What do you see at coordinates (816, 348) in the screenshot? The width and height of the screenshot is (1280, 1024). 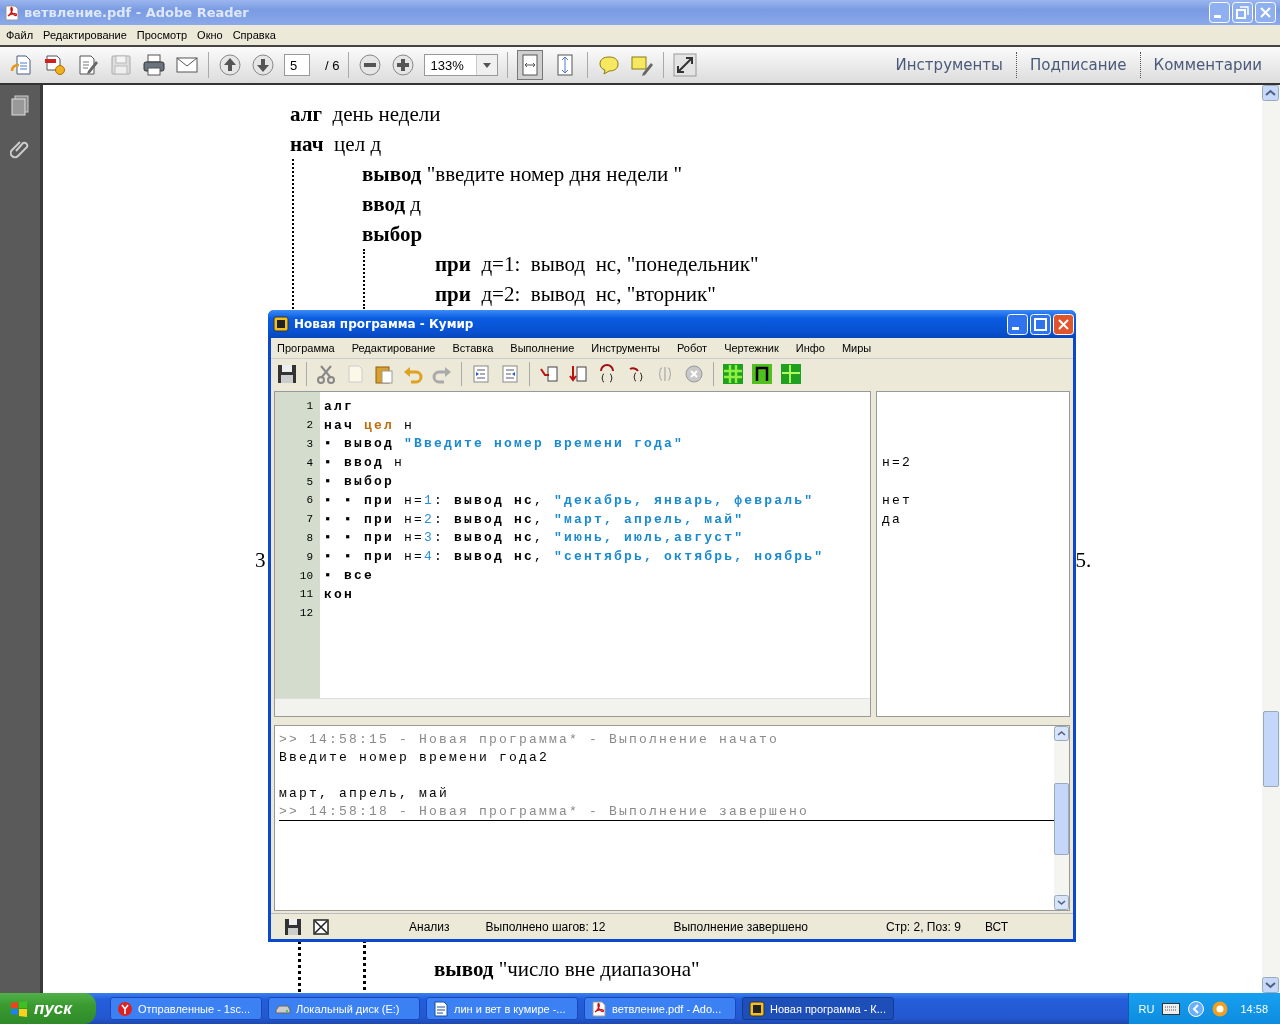 I see `menu-item: Инфо` at bounding box center [816, 348].